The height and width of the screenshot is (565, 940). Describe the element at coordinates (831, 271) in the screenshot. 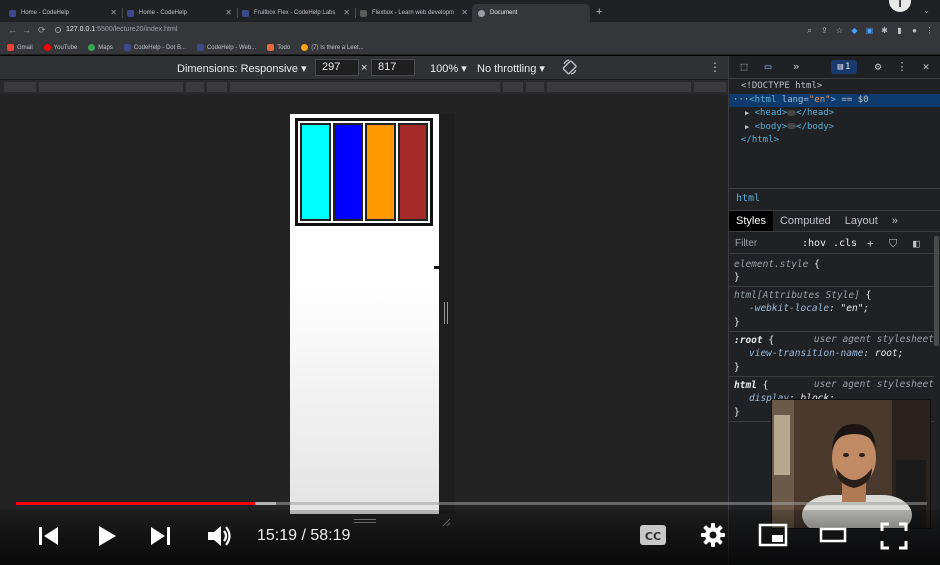

I see `style-rule-element: element.style { }` at that location.